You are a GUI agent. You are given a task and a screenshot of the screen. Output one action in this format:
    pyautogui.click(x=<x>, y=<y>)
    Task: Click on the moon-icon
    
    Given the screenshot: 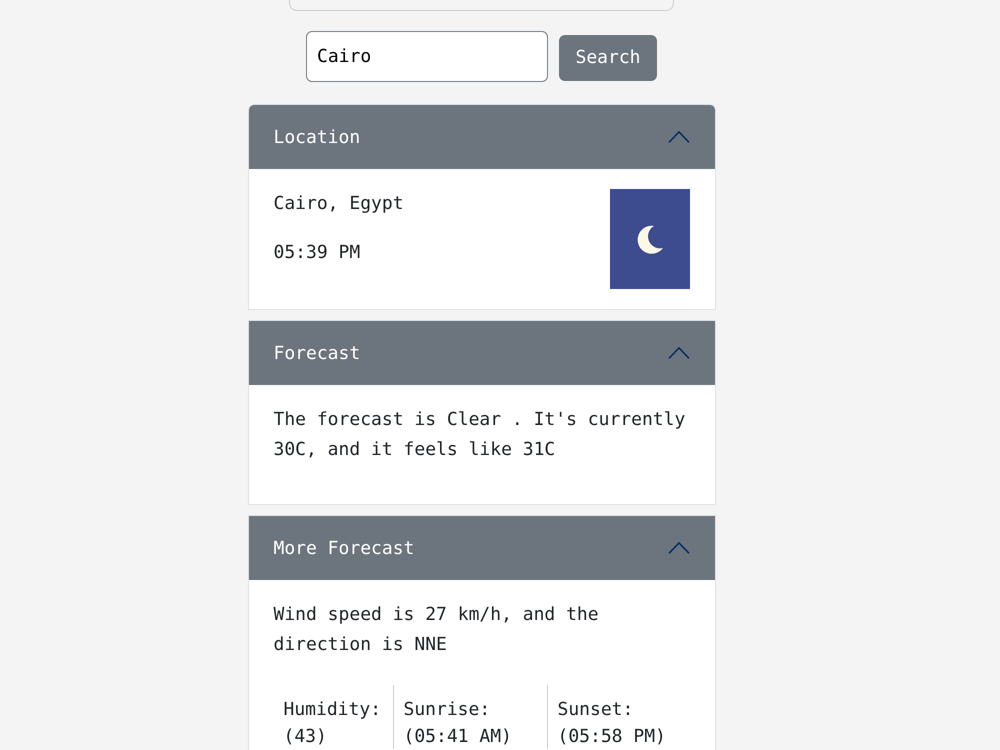 What is the action you would take?
    pyautogui.click(x=650, y=239)
    